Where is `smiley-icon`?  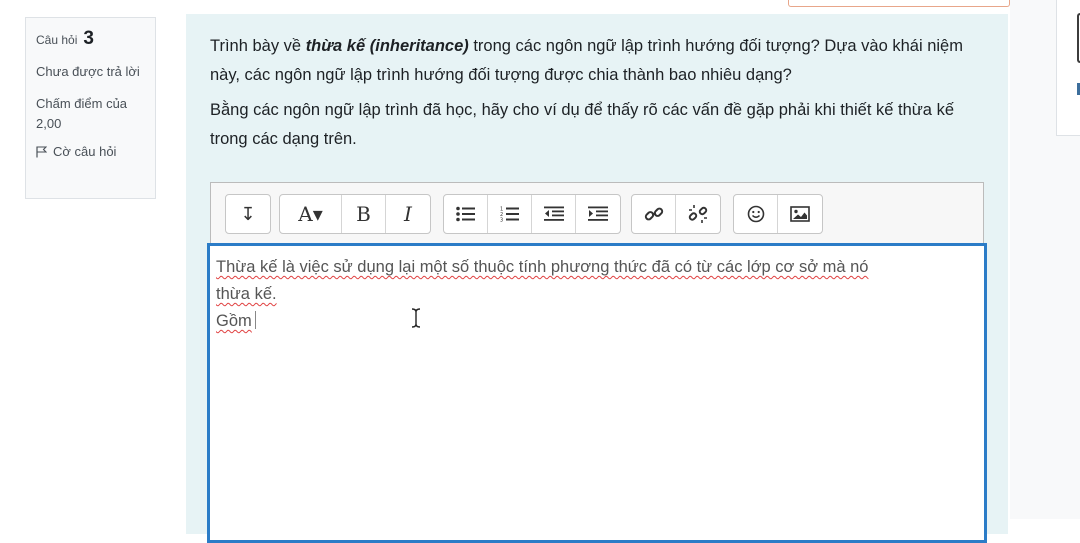
smiley-icon is located at coordinates (755, 214).